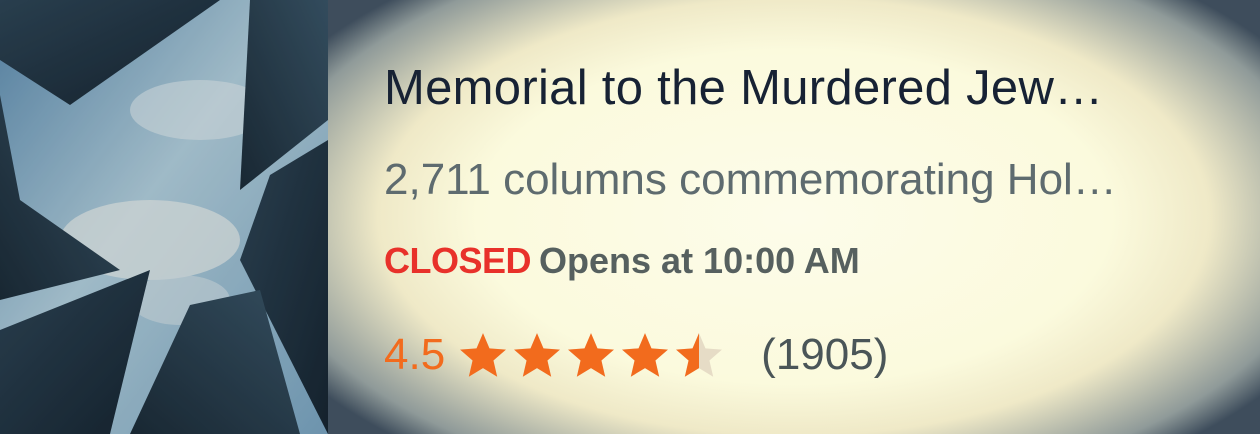  Describe the element at coordinates (699, 260) in the screenshot. I see `opening-hours-text: Opens at 10:00 AM` at that location.